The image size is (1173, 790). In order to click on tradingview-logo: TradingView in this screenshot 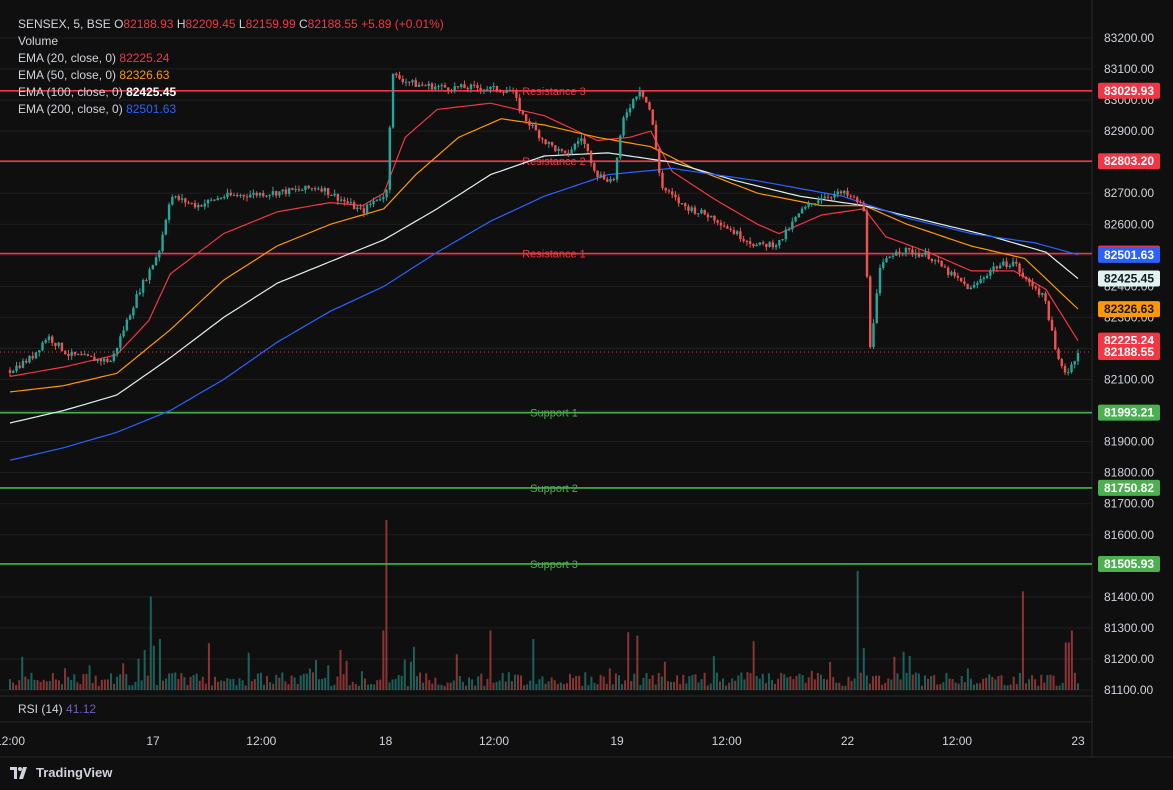, I will do `click(61, 772)`.